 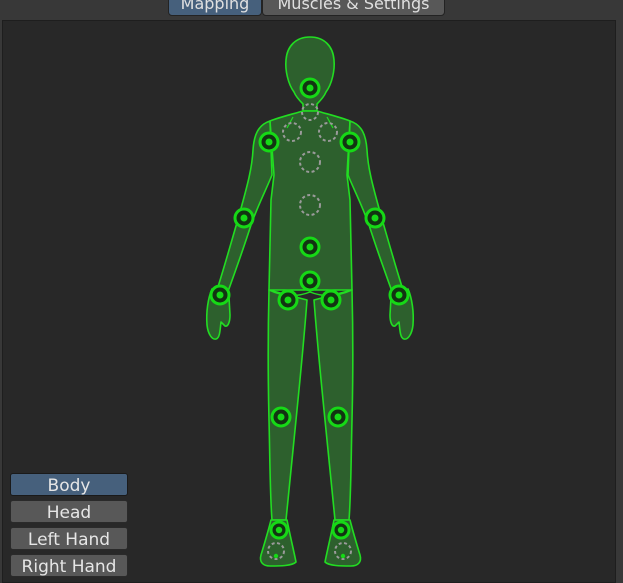 What do you see at coordinates (350, 142) in the screenshot?
I see `bone-right-upper-arm` at bounding box center [350, 142].